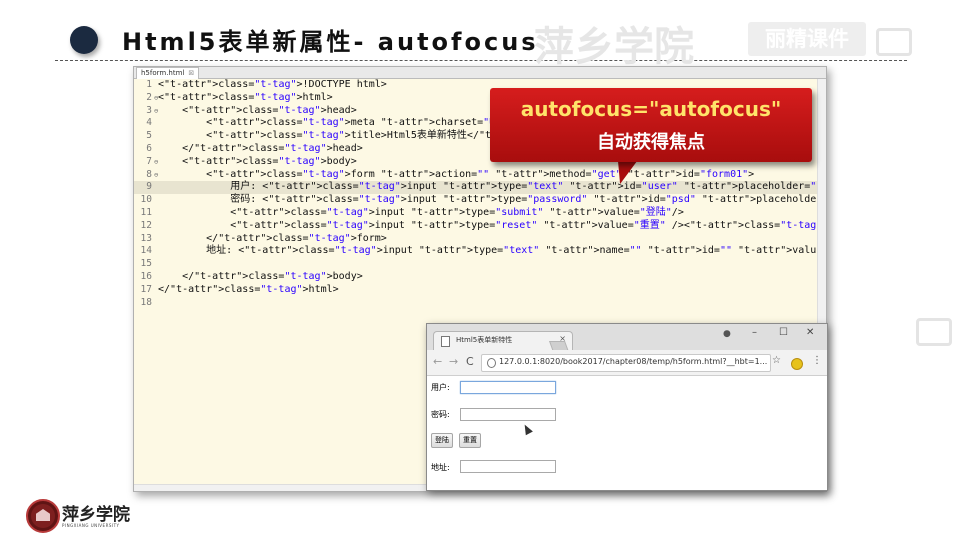 The image size is (960, 540). What do you see at coordinates (146, 200) in the screenshot?
I see `line-number: 10` at bounding box center [146, 200].